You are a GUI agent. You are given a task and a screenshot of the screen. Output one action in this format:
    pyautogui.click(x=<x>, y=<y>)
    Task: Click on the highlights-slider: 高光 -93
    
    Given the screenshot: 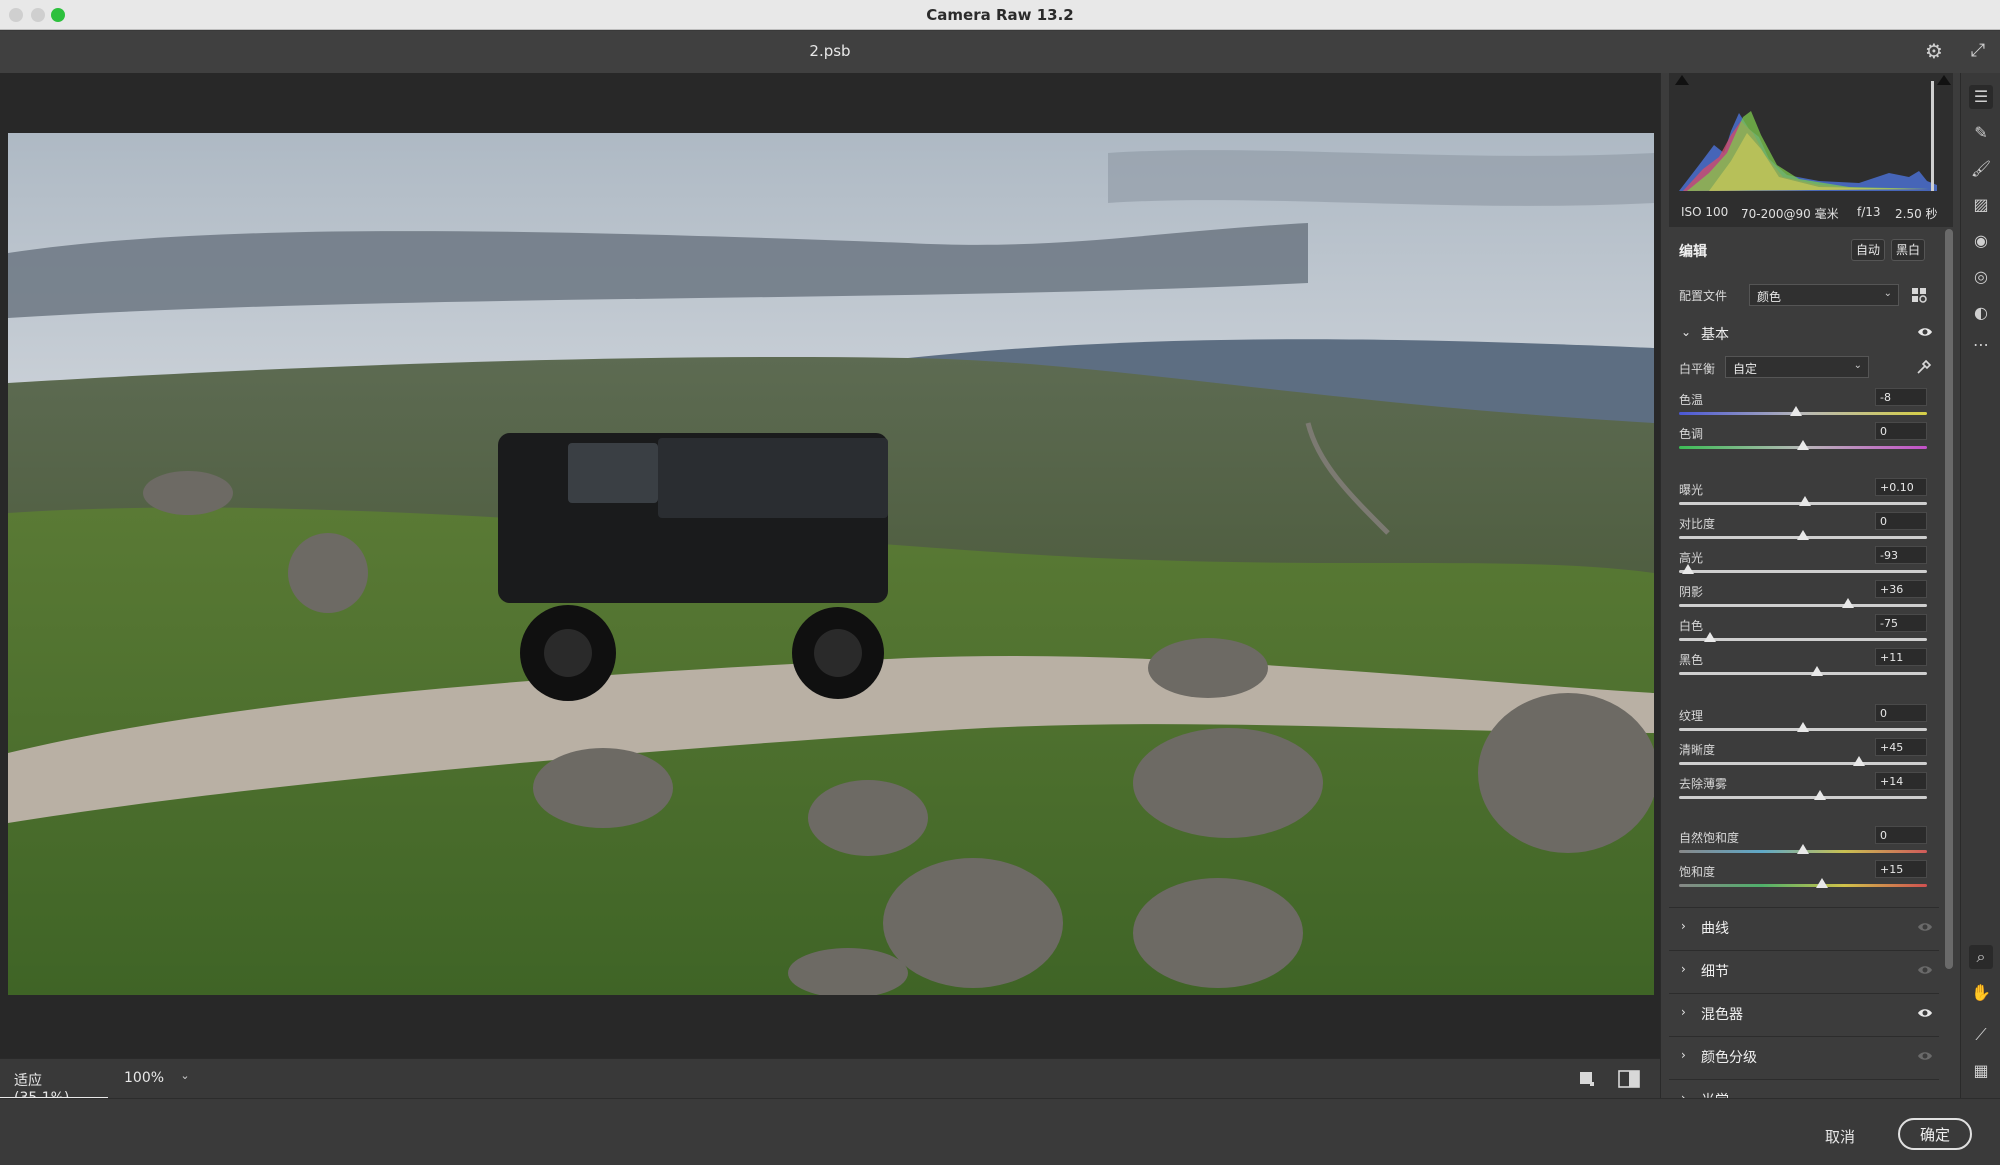 What is the action you would take?
    pyautogui.click(x=1804, y=564)
    